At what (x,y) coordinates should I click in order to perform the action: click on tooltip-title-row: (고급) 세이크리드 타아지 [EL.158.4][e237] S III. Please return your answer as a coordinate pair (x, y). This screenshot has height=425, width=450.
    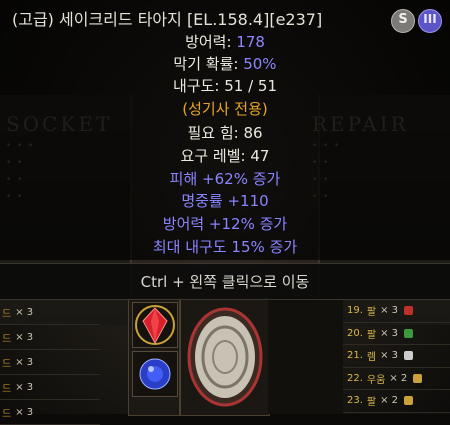
    Looking at the image, I should click on (225, 19).